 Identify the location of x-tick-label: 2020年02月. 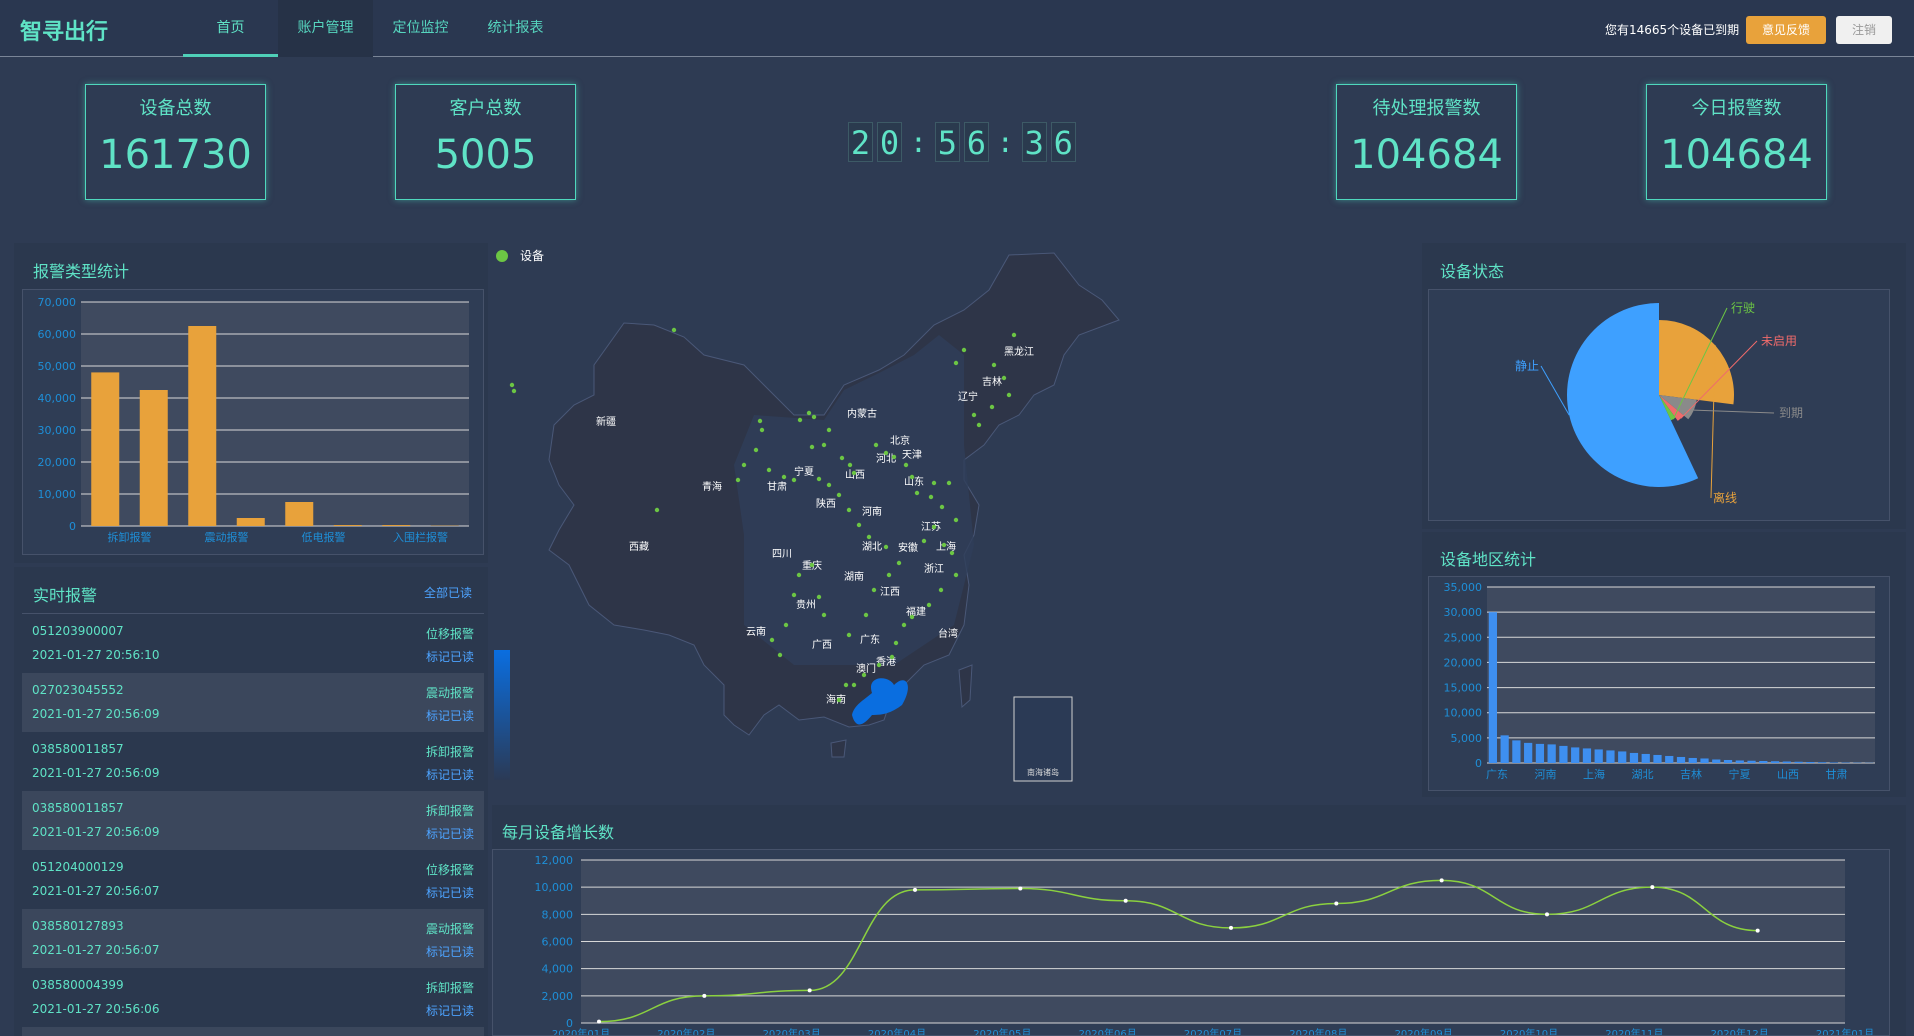
(686, 1031).